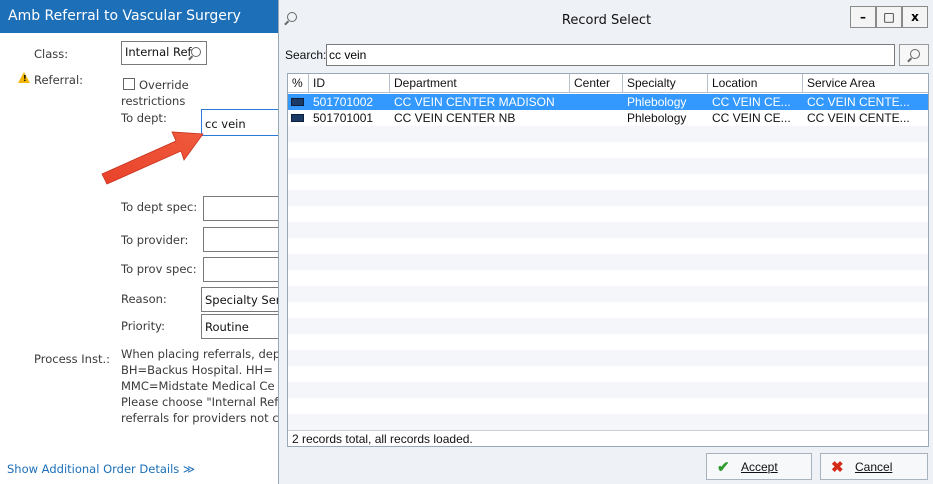 This screenshot has width=933, height=484. I want to click on process-line: Please choose "Internal Ref, so click(199, 402).